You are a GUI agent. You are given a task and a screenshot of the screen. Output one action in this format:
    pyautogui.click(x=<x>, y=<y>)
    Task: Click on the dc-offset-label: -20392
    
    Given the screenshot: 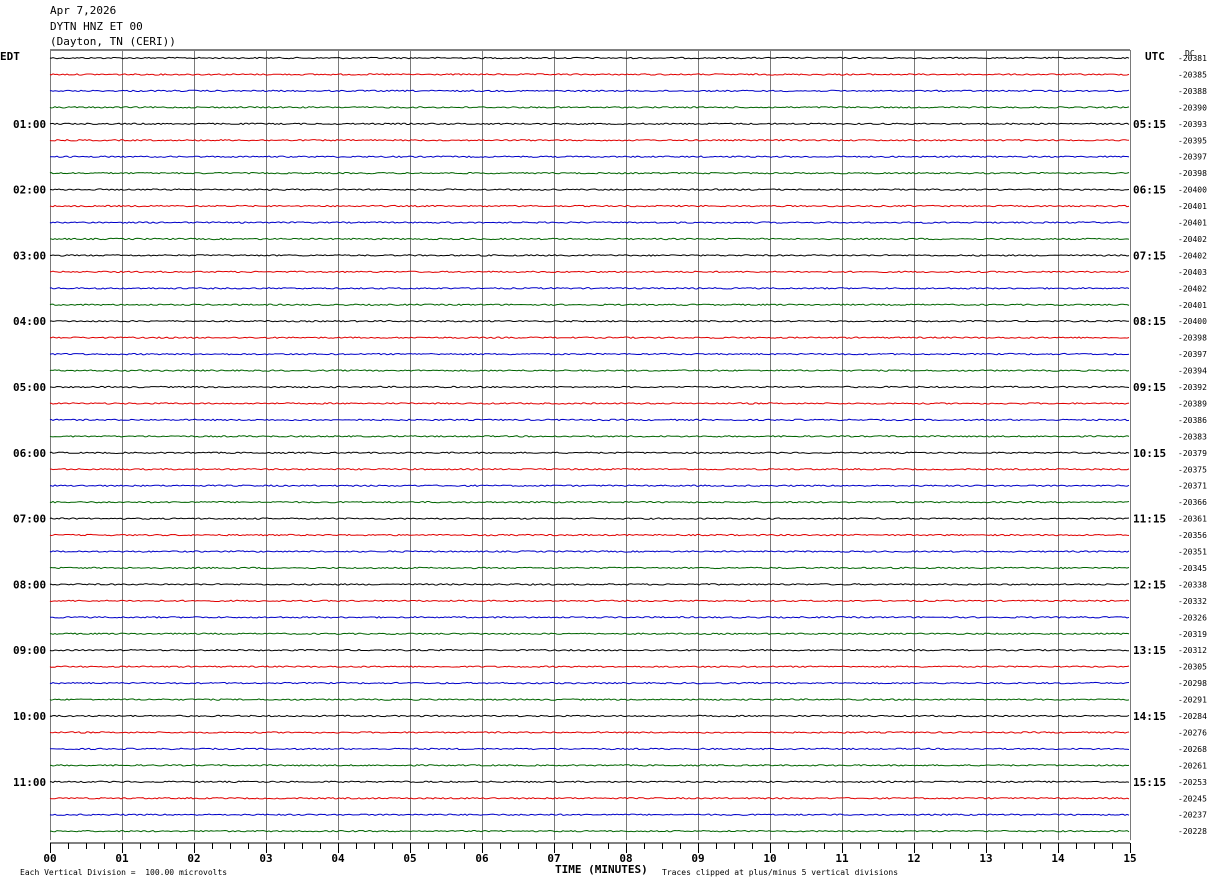 What is the action you would take?
    pyautogui.click(x=1192, y=387)
    